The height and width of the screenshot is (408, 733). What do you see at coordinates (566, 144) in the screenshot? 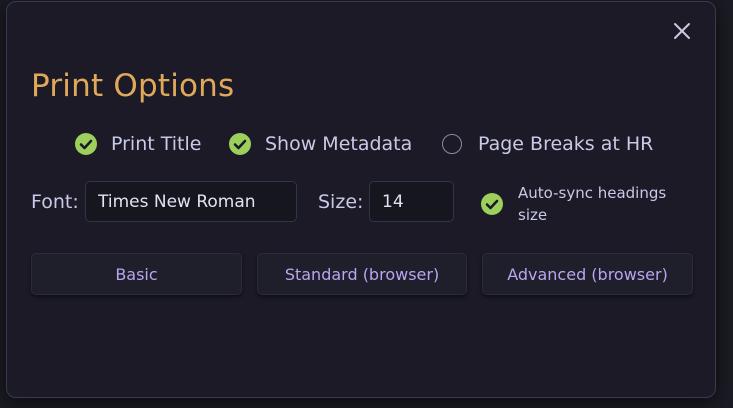
I see `page-breaks-label: Page Breaks at HR` at bounding box center [566, 144].